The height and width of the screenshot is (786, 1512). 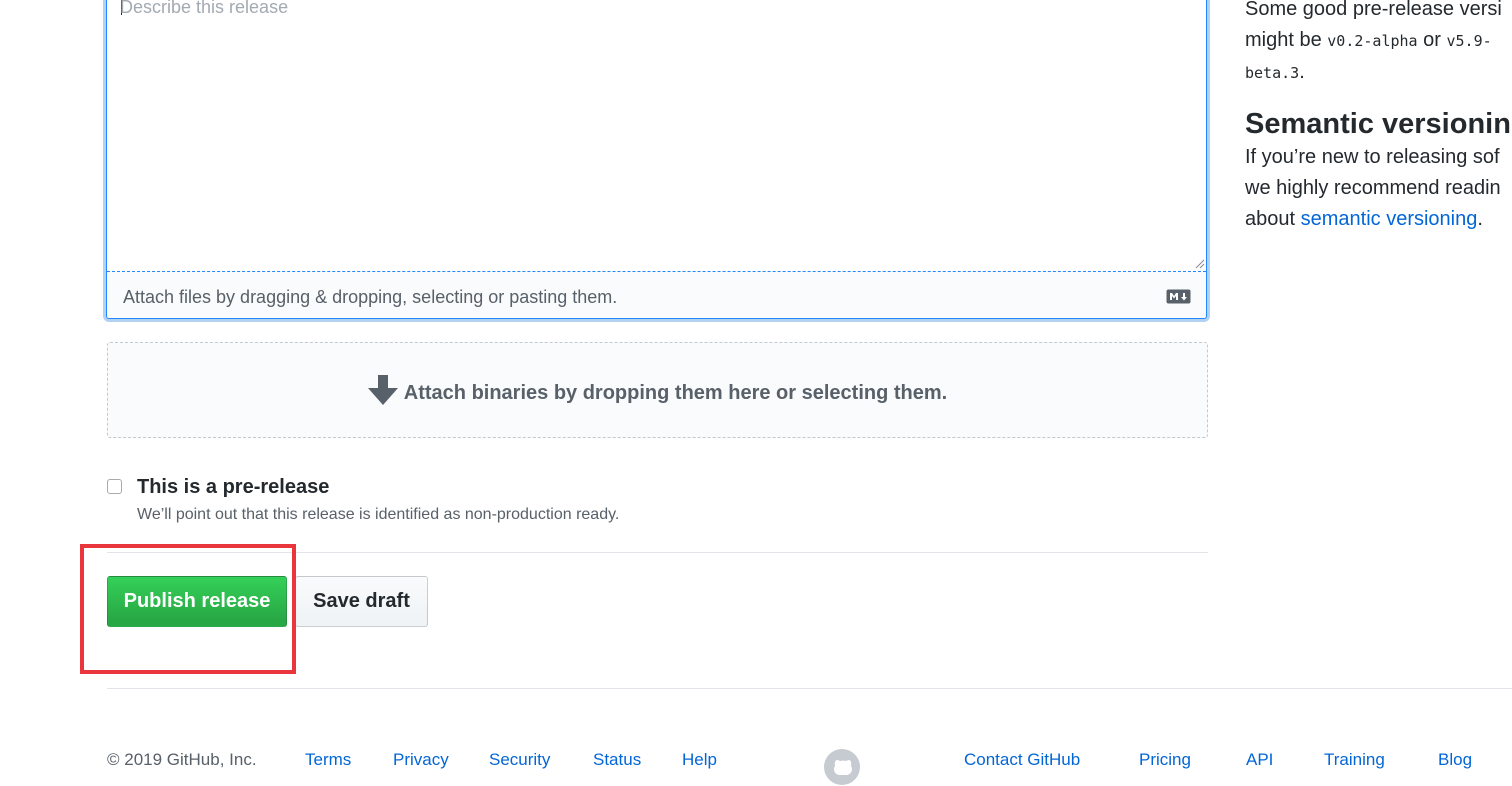 I want to click on semver-link: semantic versioning, so click(x=1389, y=219).